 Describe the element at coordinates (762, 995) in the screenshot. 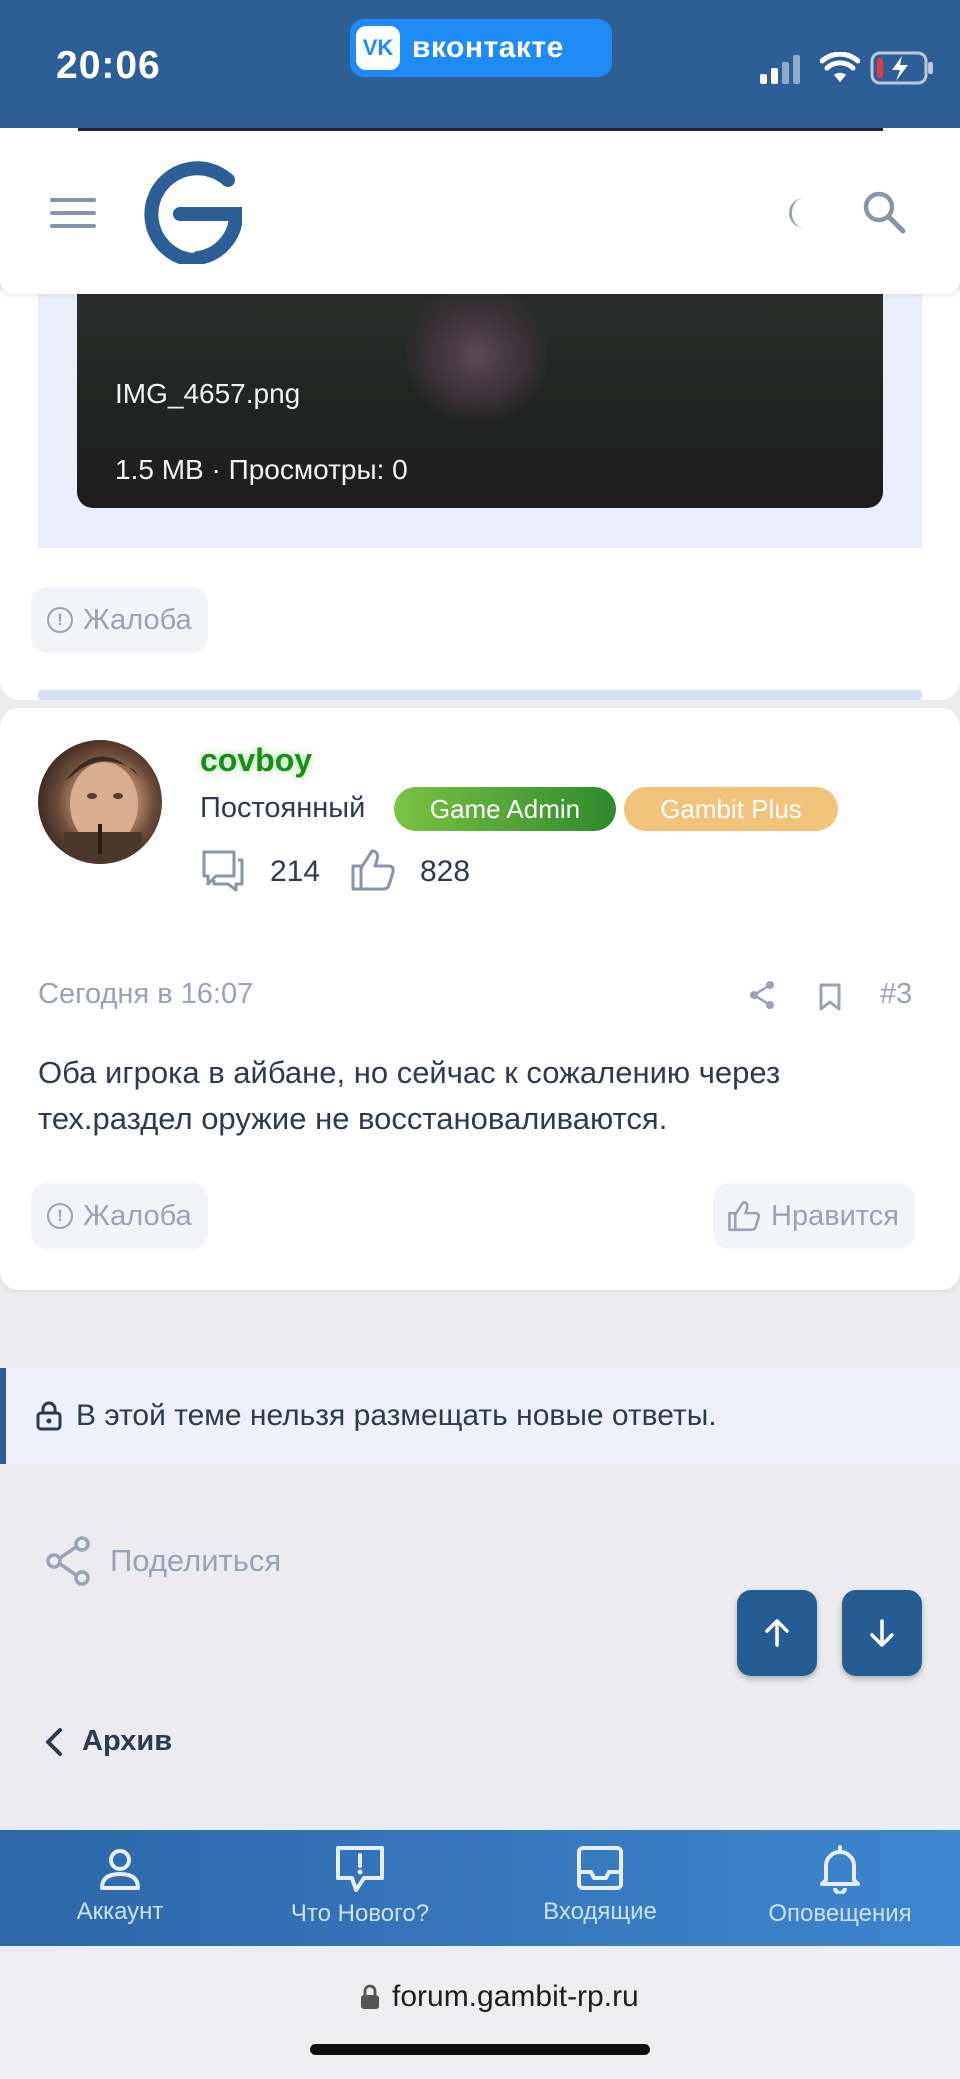

I see `share-post-icon` at that location.